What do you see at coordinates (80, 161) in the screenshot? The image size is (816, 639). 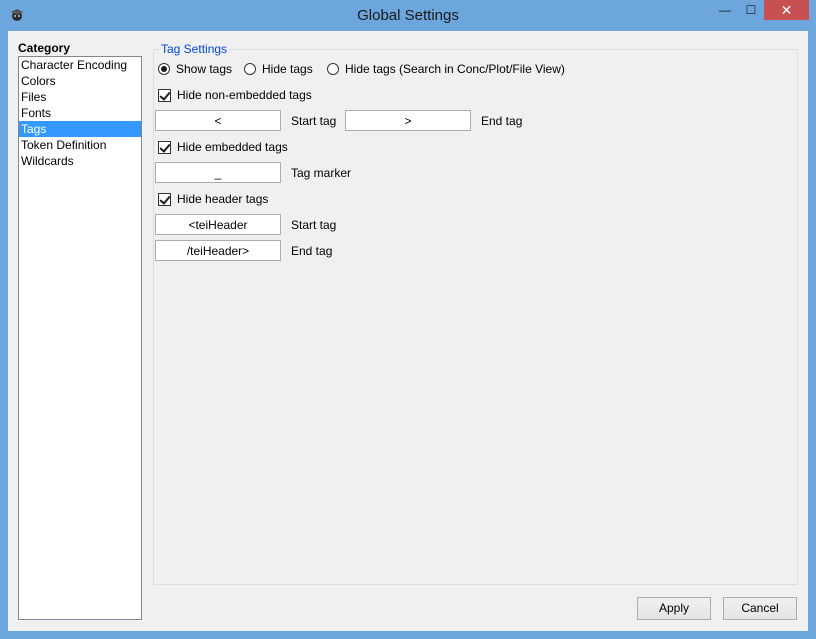 I see `category-item-wildcards: Wildcards` at bounding box center [80, 161].